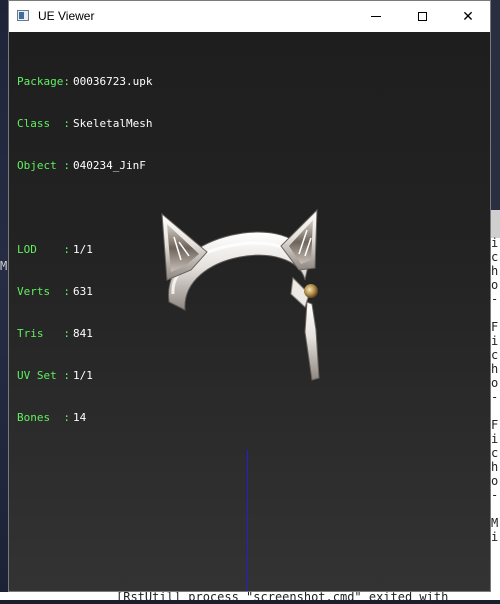 Image resolution: width=500 pixels, height=604 pixels. I want to click on minimize-icon, so click(376, 16).